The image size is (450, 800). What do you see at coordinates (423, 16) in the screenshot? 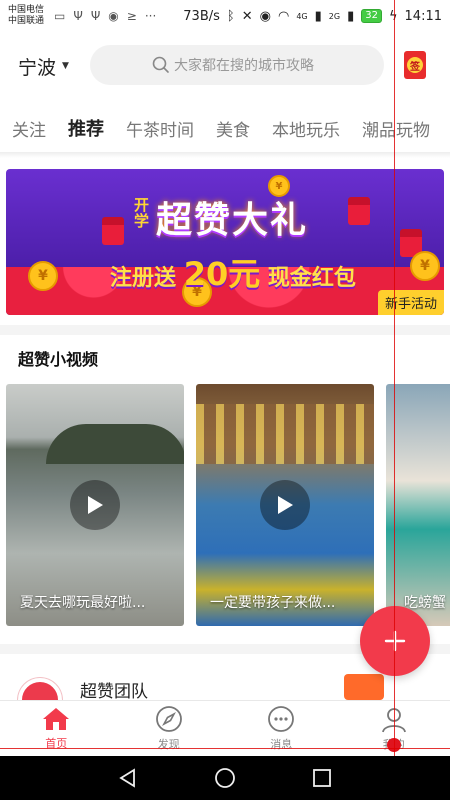
I see `clock: 14:11` at bounding box center [423, 16].